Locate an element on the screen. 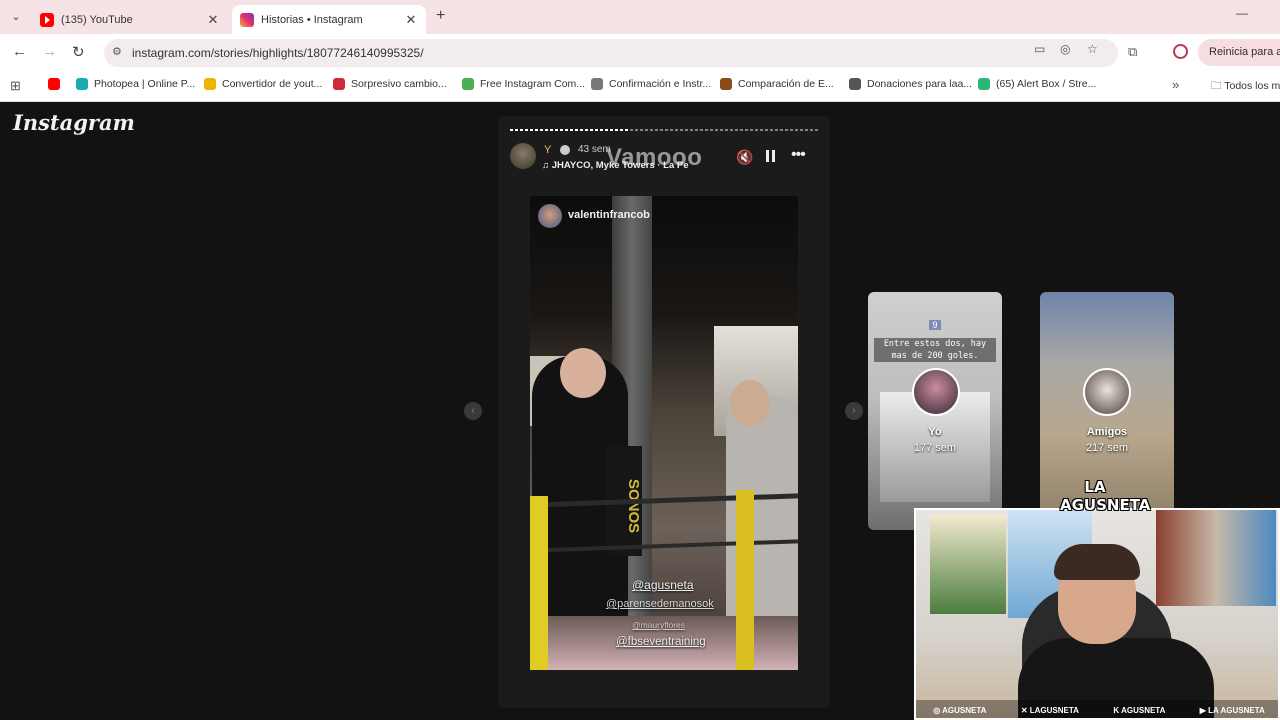 This screenshot has width=1280, height=720. photo-trainer-head is located at coordinates (750, 403).